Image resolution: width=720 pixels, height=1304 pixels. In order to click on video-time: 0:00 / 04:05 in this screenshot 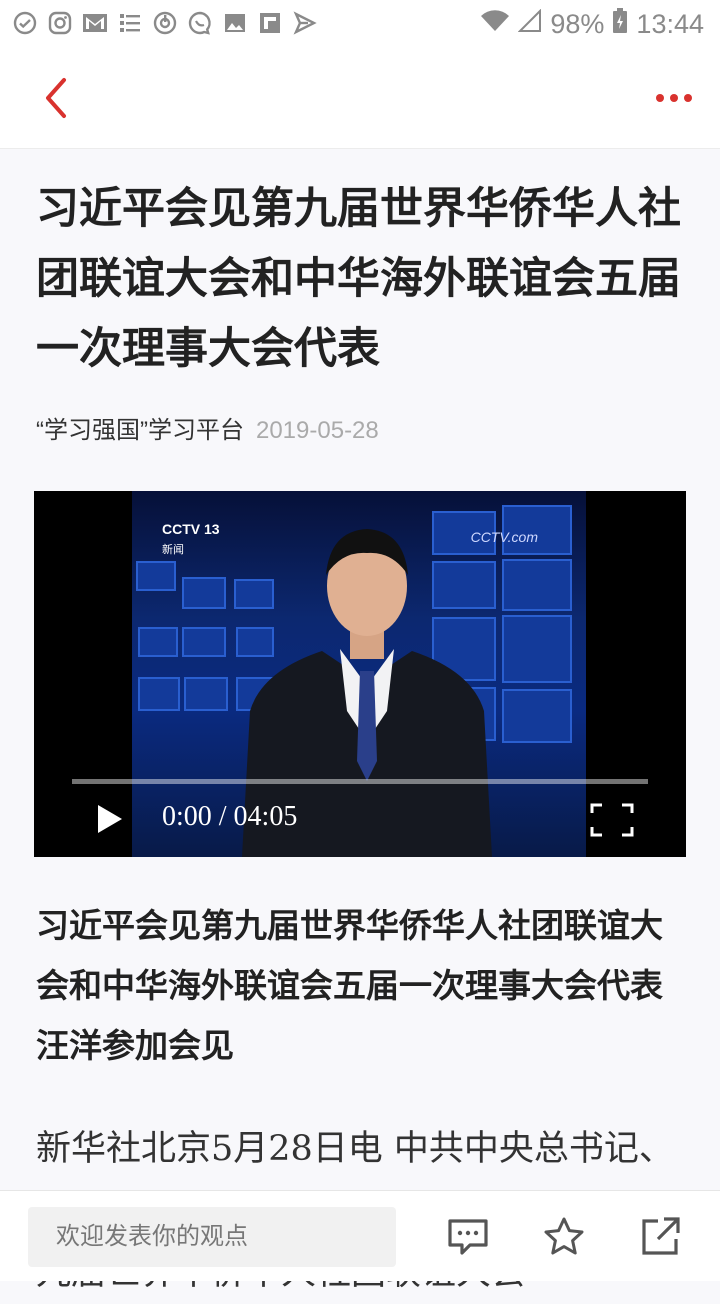, I will do `click(230, 816)`.